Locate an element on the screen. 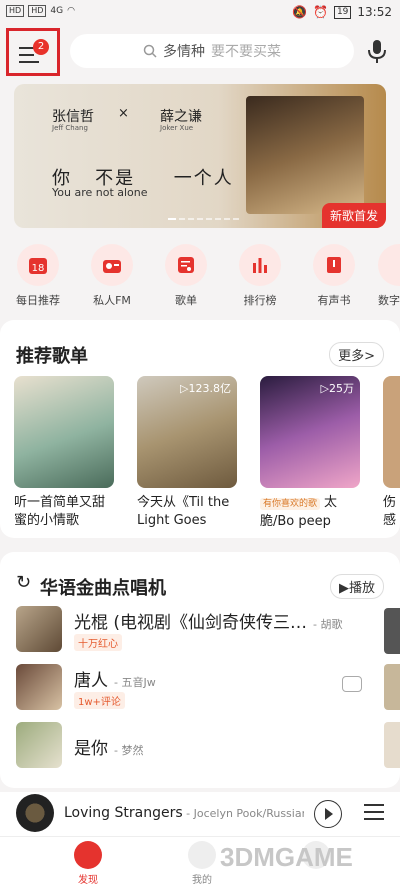 The width and height of the screenshot is (400, 888). quick-entry-daily: 18 每日推荐 is located at coordinates (38, 276).